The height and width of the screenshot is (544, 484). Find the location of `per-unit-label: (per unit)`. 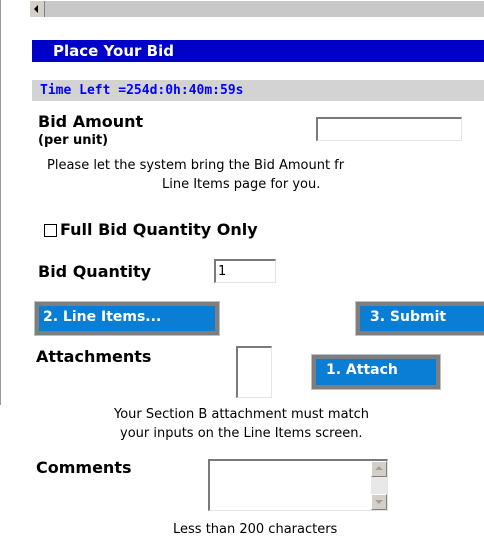

per-unit-label: (per unit) is located at coordinates (73, 140).